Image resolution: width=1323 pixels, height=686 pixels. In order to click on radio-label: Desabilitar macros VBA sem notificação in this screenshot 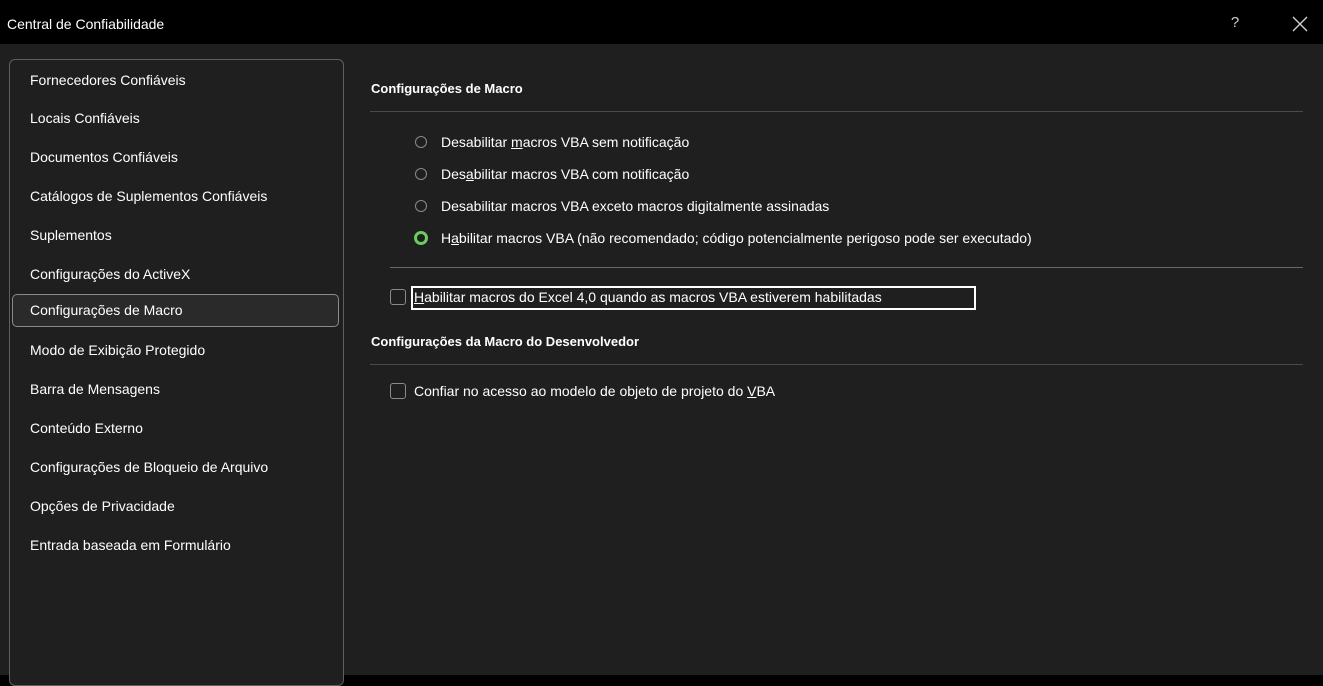, I will do `click(565, 142)`.